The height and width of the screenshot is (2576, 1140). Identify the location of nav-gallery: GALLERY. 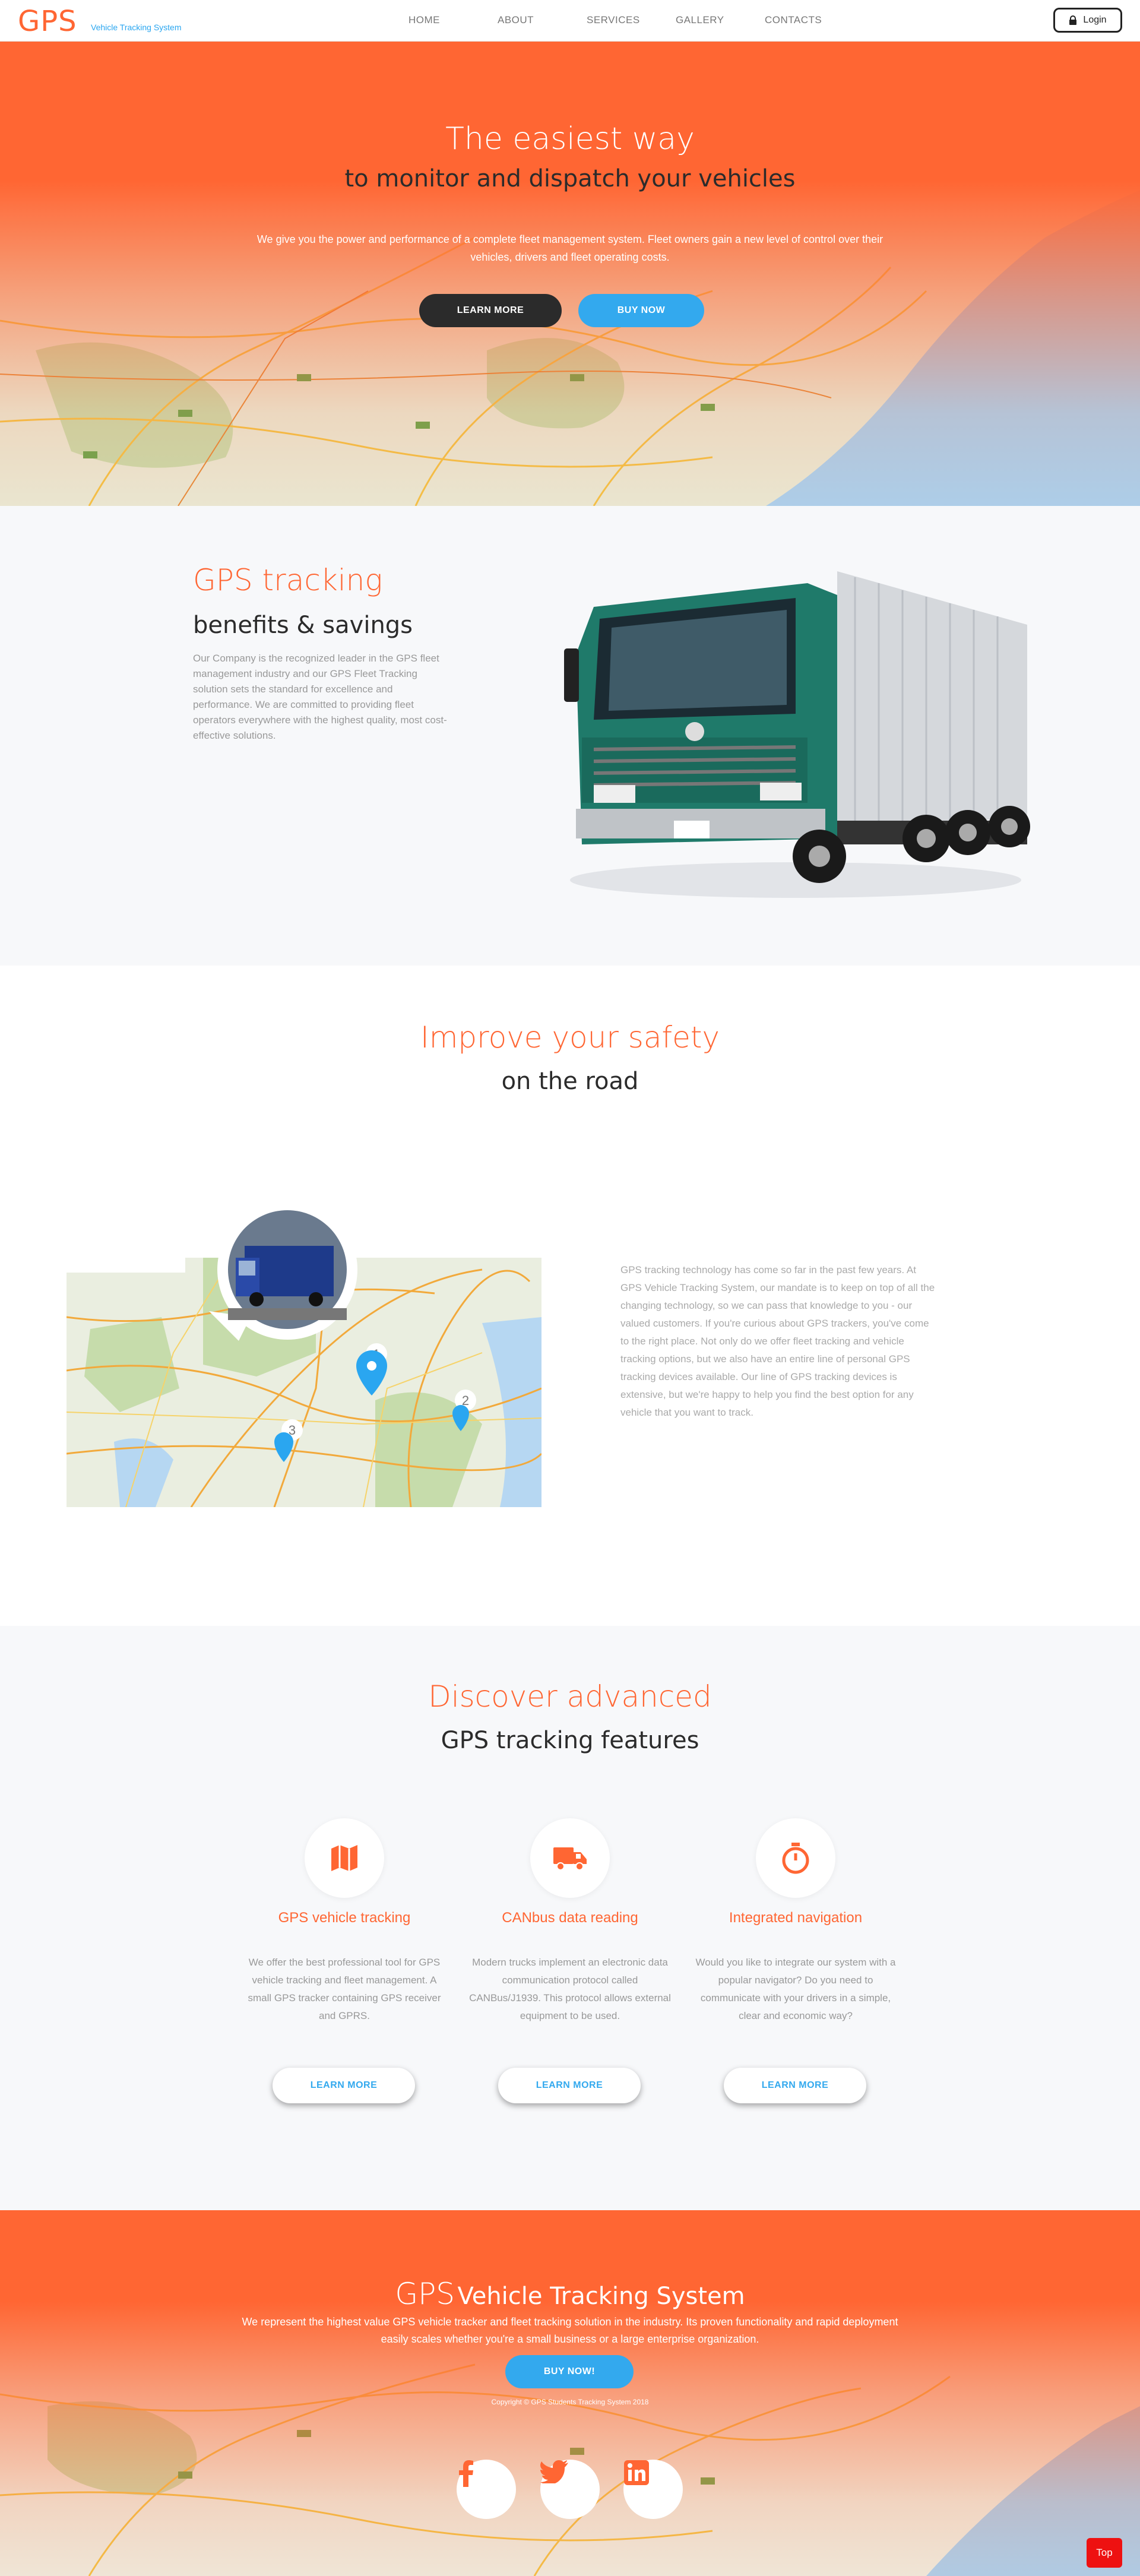
(720, 20).